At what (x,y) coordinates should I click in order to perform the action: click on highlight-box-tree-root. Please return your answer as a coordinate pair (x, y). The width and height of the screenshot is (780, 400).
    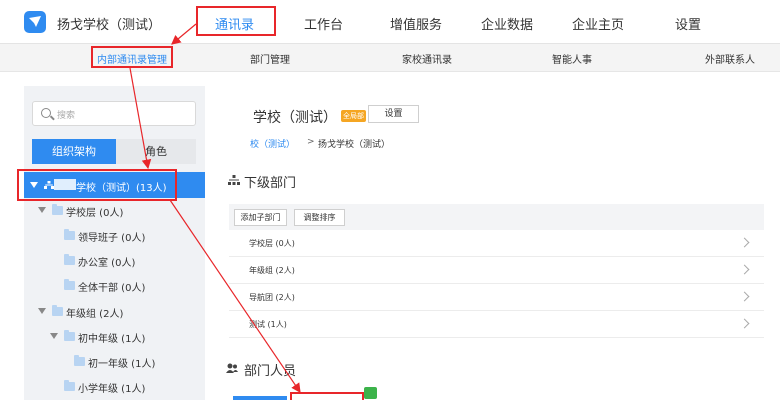
    Looking at the image, I should click on (97, 185).